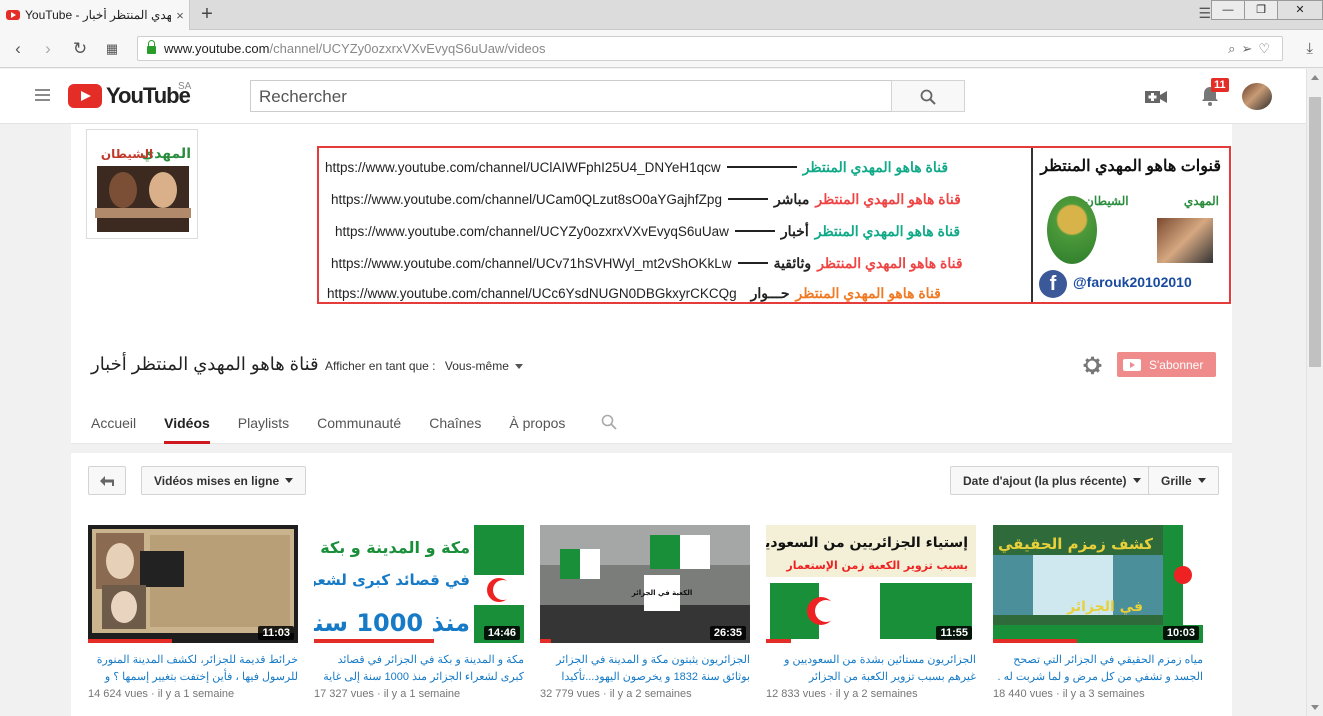  What do you see at coordinates (1204, 13) in the screenshot?
I see `tab-menu-icon: ☰` at bounding box center [1204, 13].